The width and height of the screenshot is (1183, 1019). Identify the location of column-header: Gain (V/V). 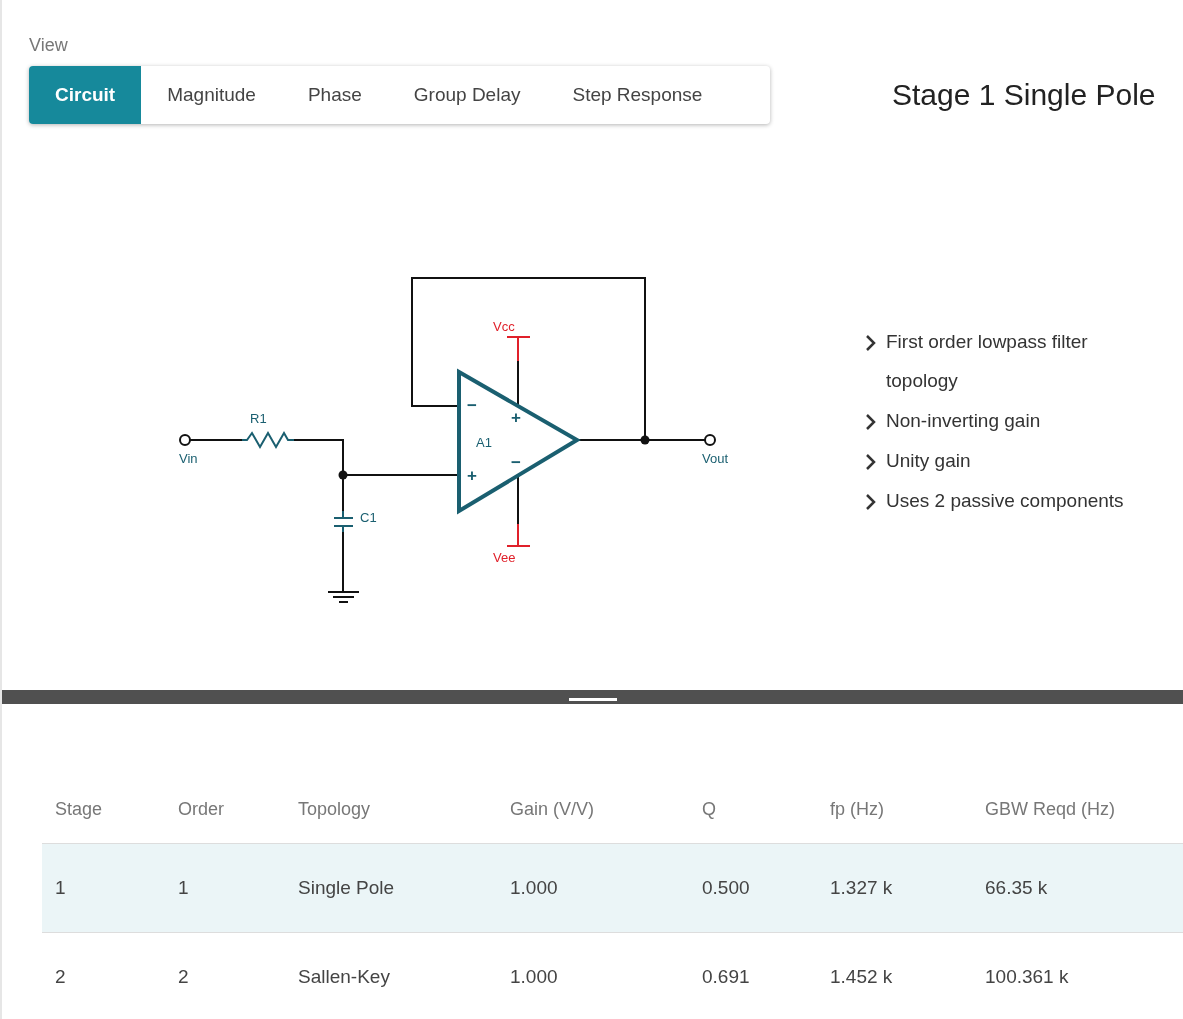
(552, 809).